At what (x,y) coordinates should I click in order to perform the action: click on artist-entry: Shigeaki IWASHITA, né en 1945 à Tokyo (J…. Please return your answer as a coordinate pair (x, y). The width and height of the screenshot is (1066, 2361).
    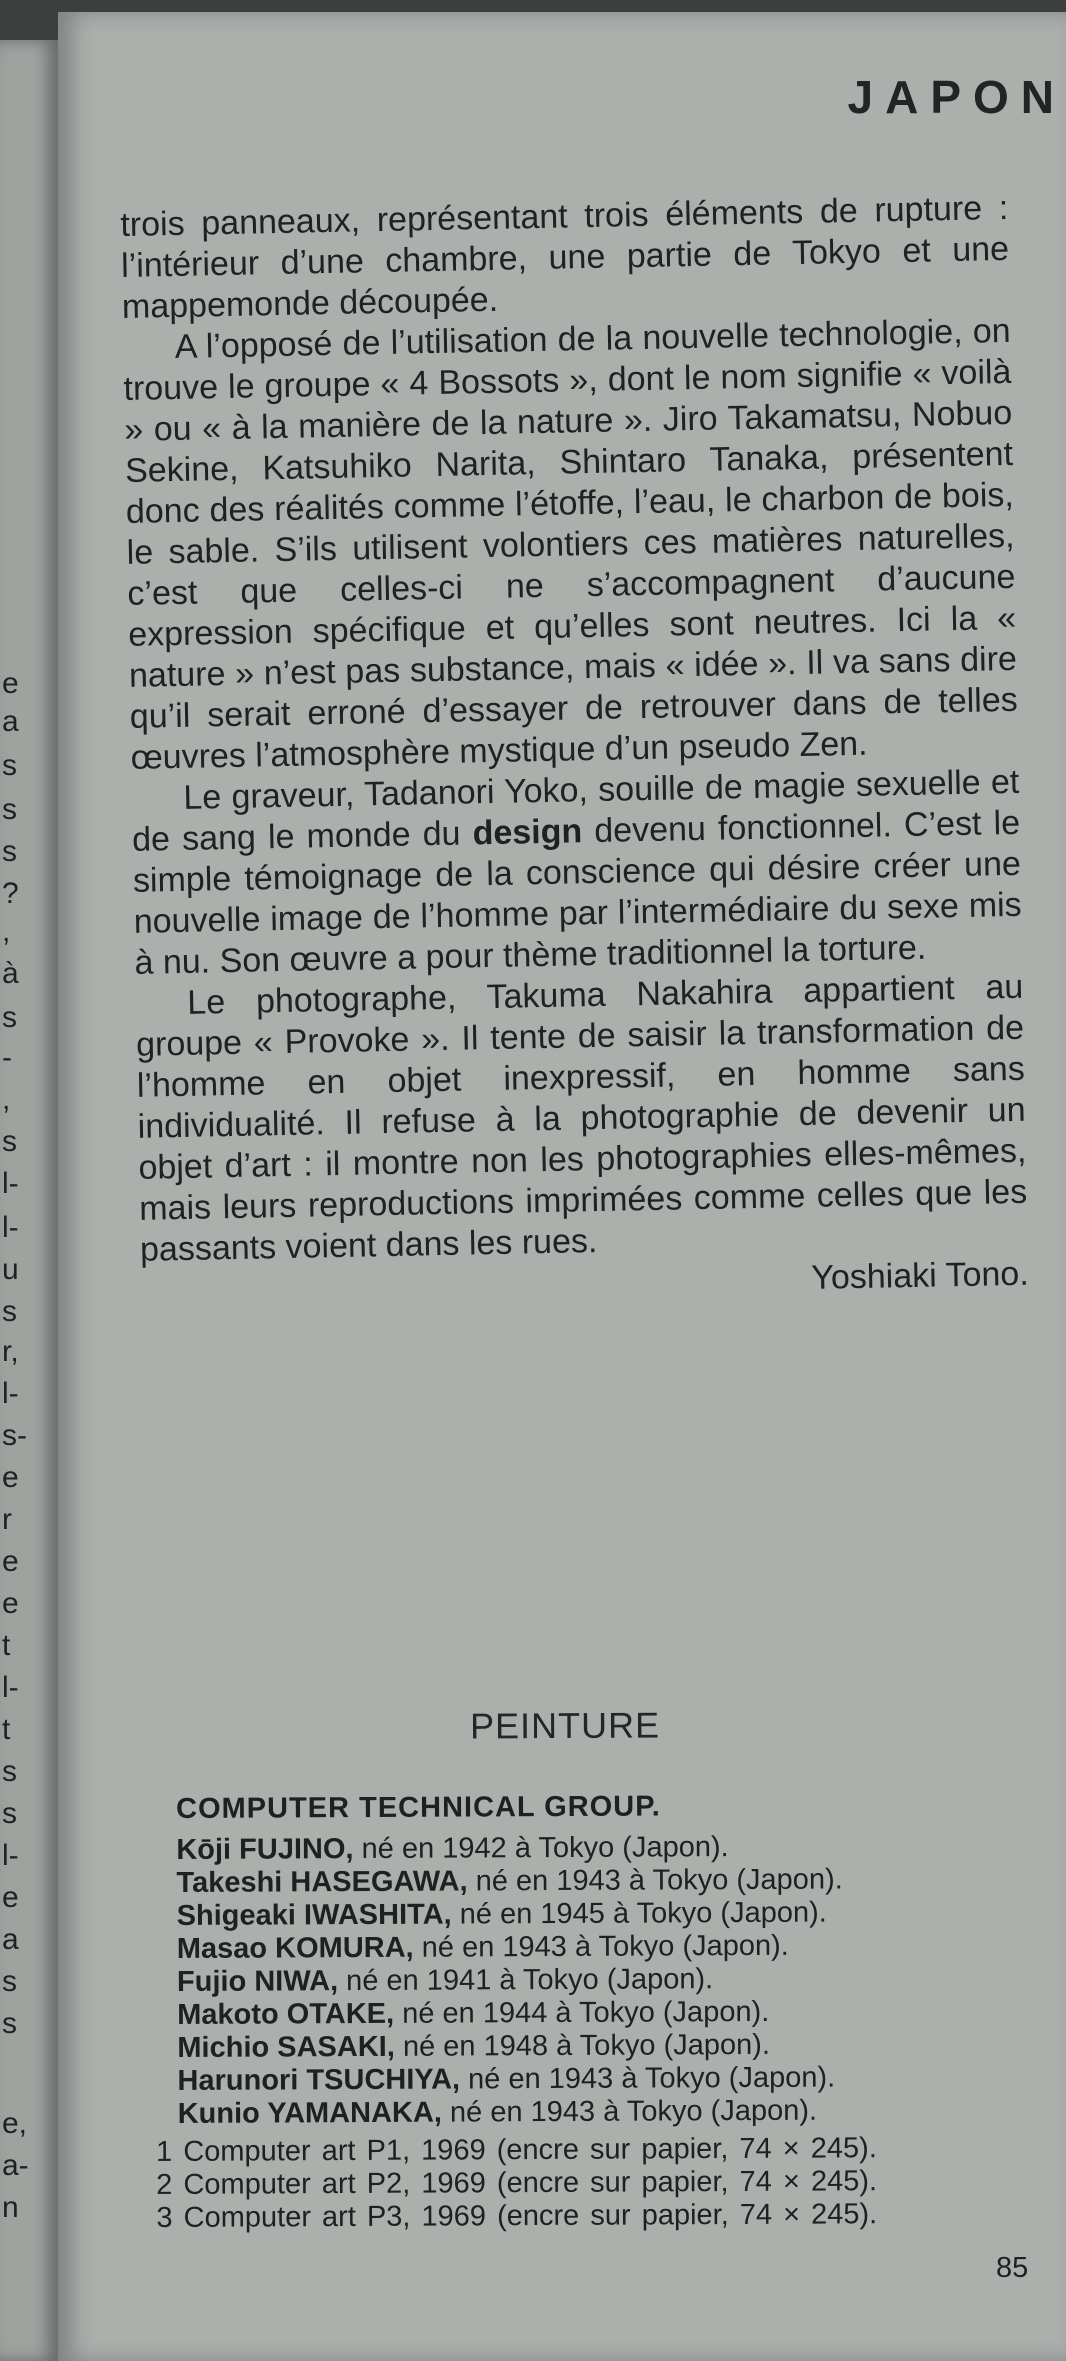
    Looking at the image, I should click on (567, 1914).